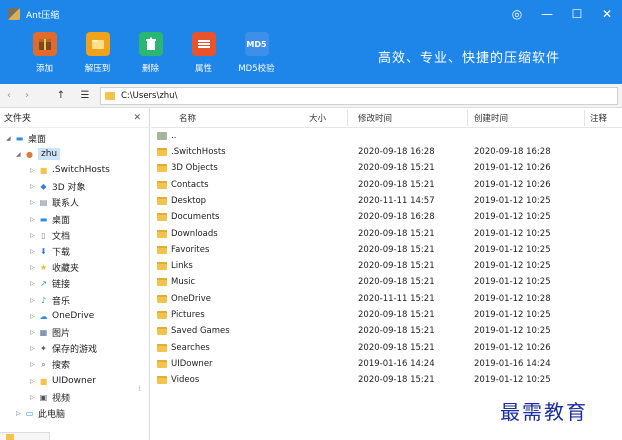  What do you see at coordinates (203, 44) in the screenshot?
I see `properties-icon` at bounding box center [203, 44].